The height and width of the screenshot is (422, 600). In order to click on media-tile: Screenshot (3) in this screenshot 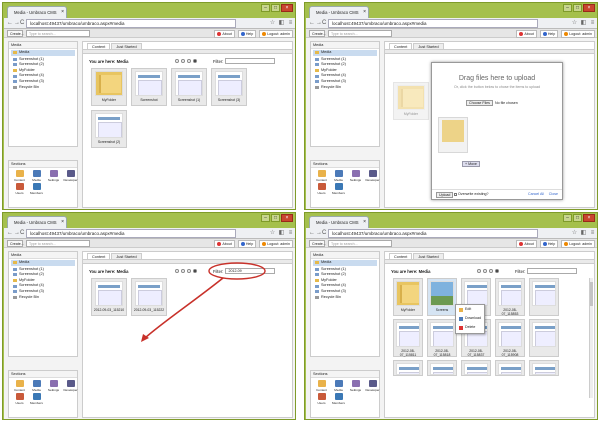, I will do `click(229, 87)`.